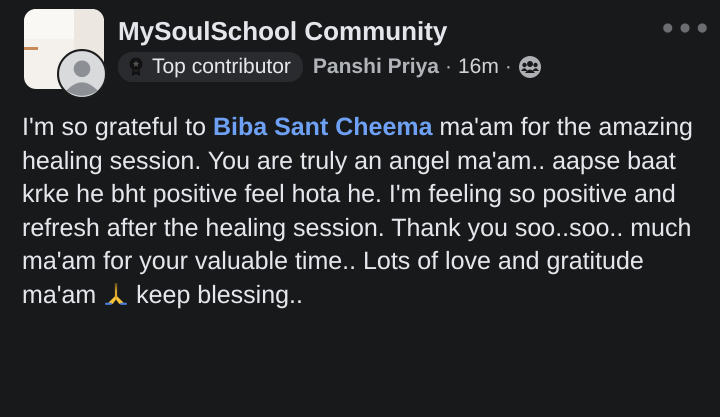 Image resolution: width=720 pixels, height=417 pixels. Describe the element at coordinates (390, 31) in the screenshot. I see `group-name: MySoulSchool Community` at that location.